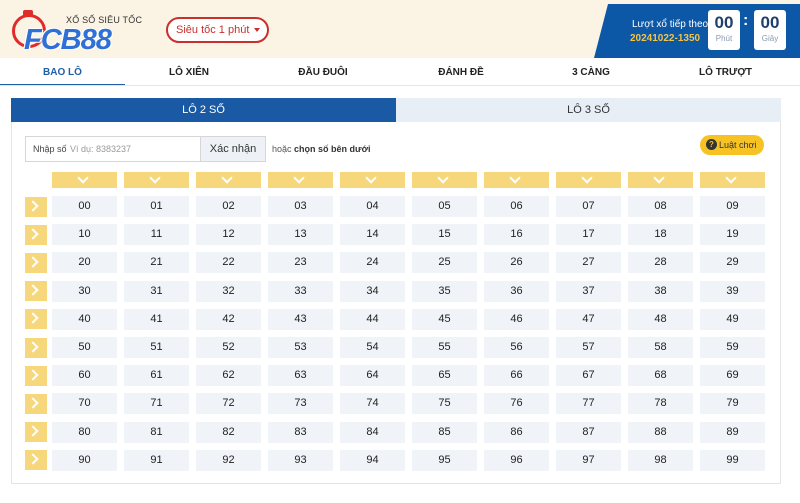  What do you see at coordinates (228, 319) in the screenshot?
I see `number-cell: 42` at bounding box center [228, 319].